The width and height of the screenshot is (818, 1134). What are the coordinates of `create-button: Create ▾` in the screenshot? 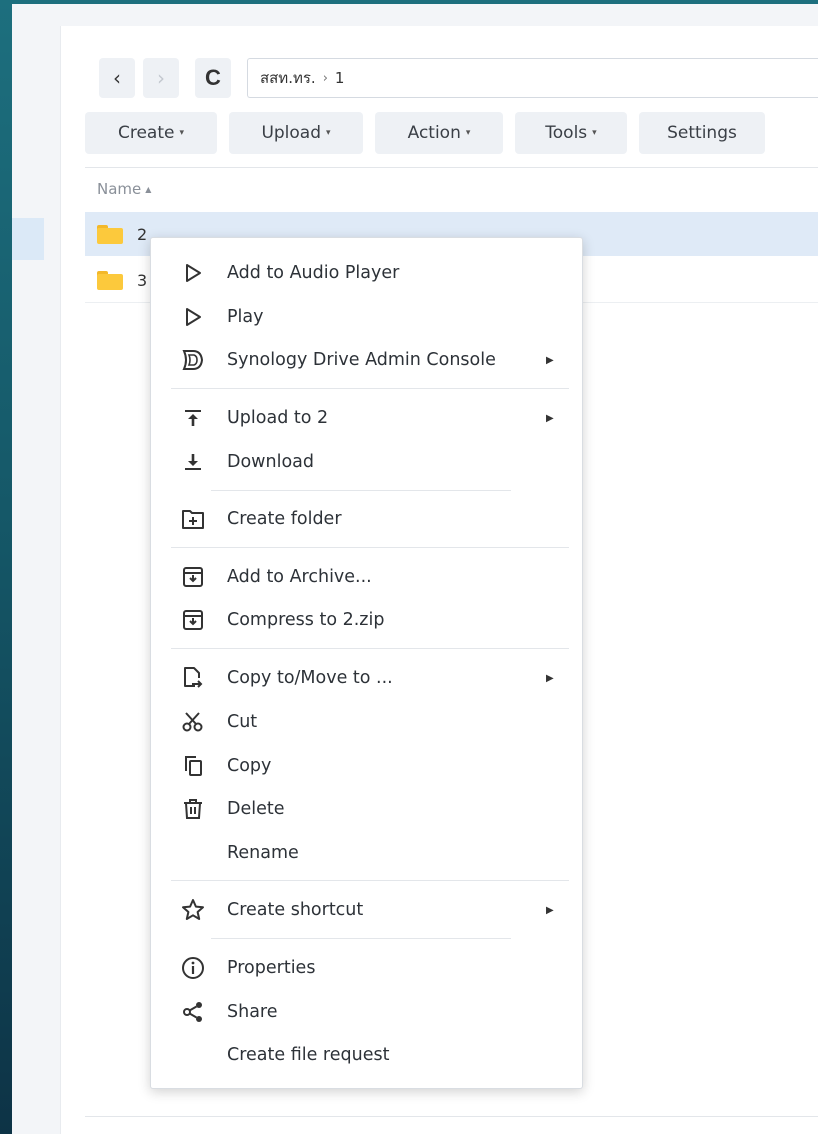 It's located at (151, 133).